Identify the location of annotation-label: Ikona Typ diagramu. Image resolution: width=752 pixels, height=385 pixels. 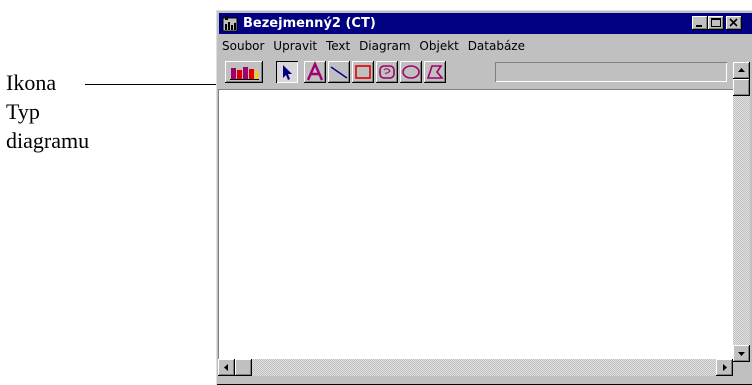
(47, 111).